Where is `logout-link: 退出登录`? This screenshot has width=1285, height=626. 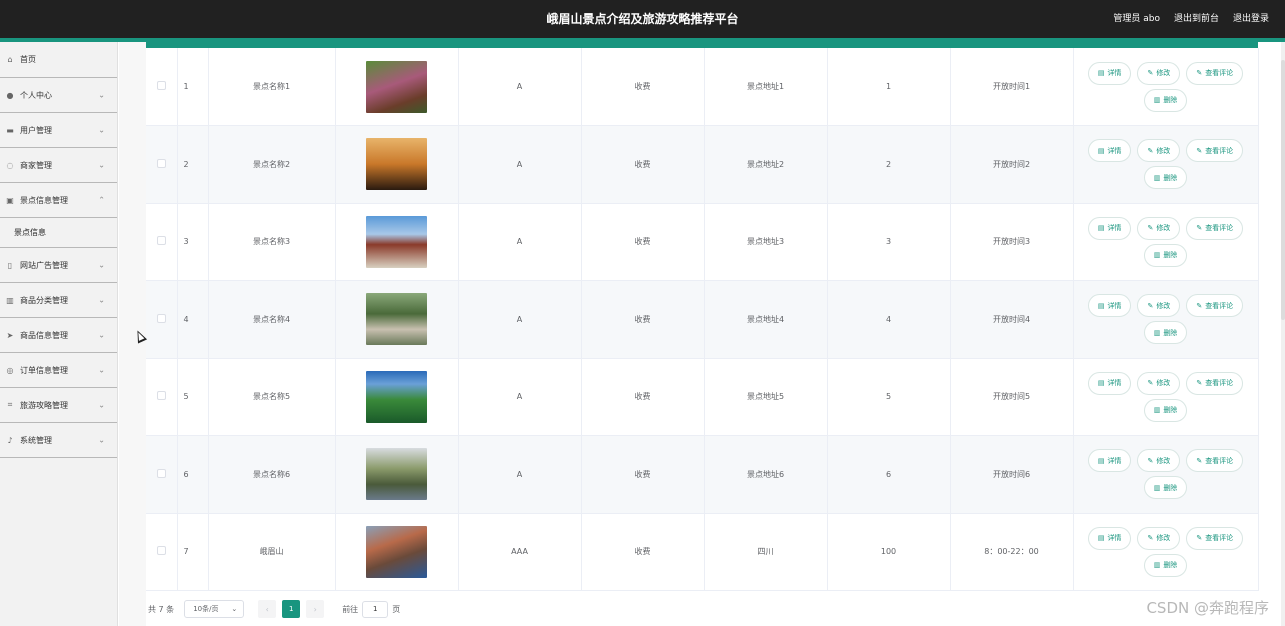
logout-link: 退出登录 is located at coordinates (1251, 19).